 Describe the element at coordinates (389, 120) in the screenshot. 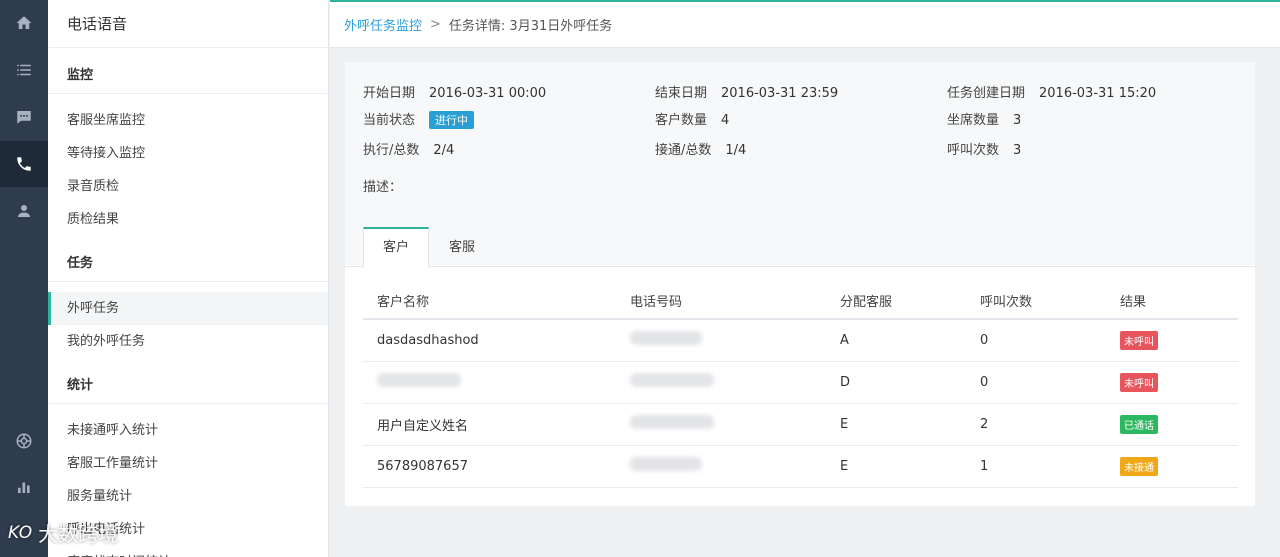

I see `status-label: 当前状态` at that location.